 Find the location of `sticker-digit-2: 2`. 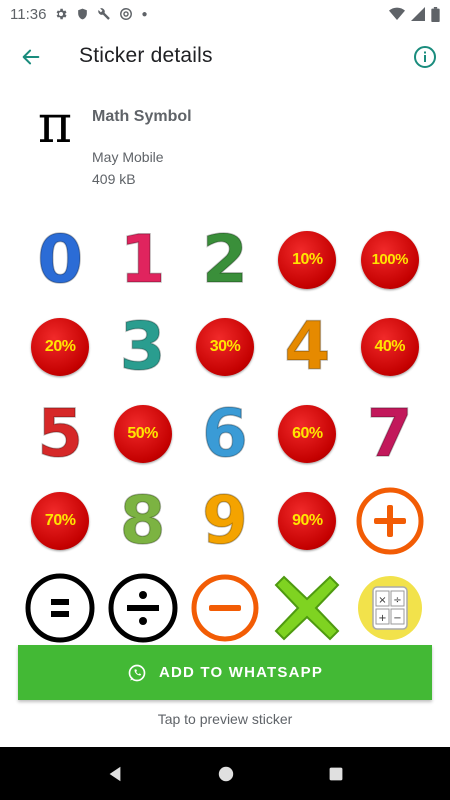

sticker-digit-2: 2 is located at coordinates (225, 259).